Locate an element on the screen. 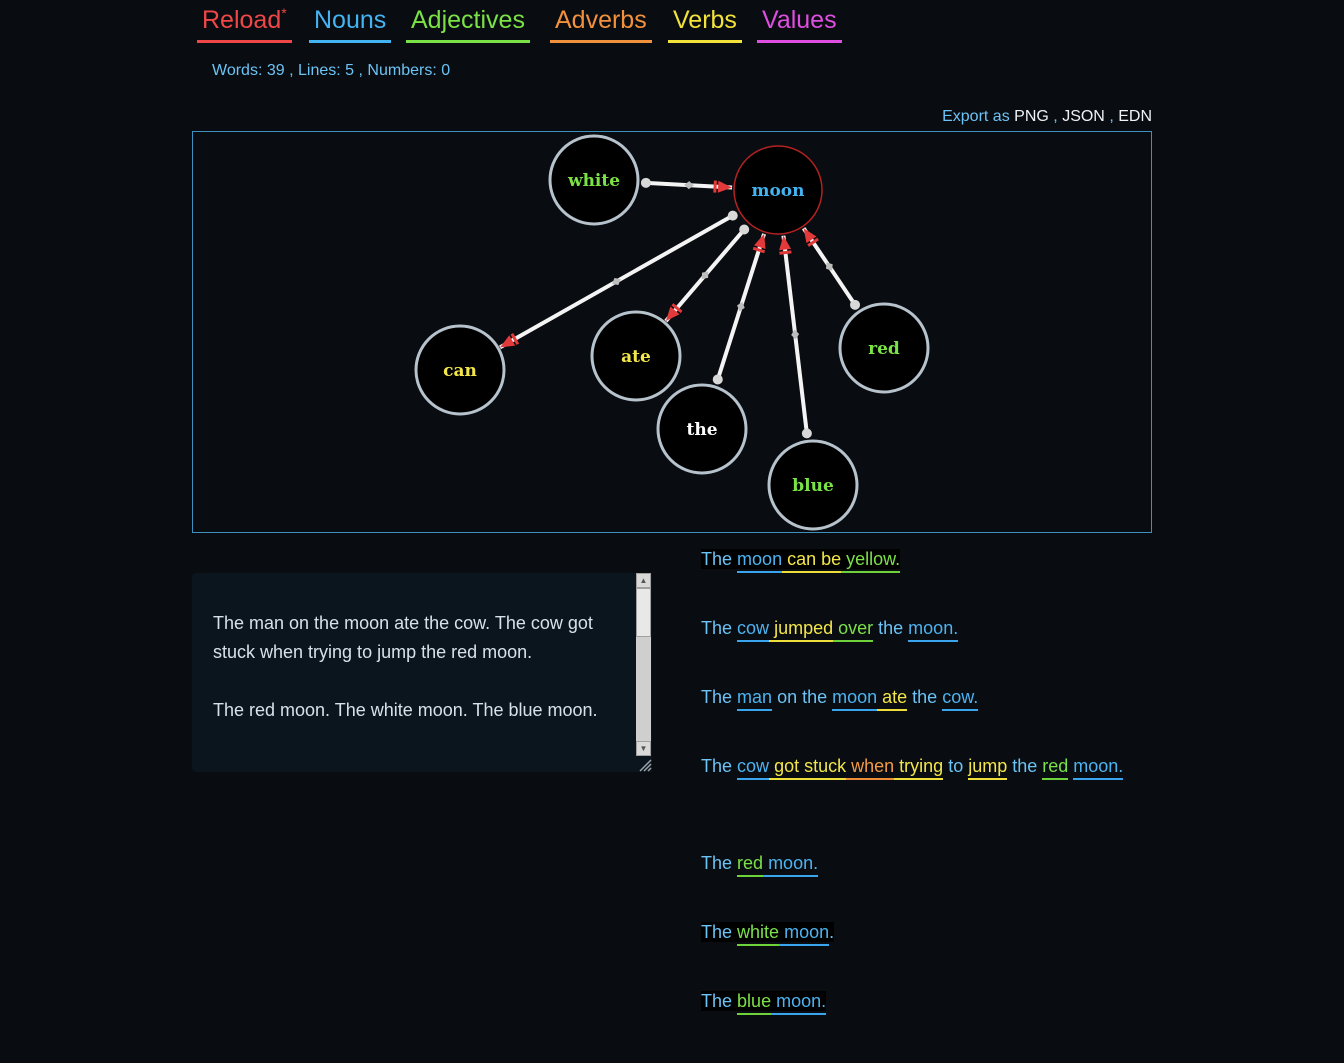 This screenshot has height=1063, width=1344. lines-label: Lines: is located at coordinates (319, 70).